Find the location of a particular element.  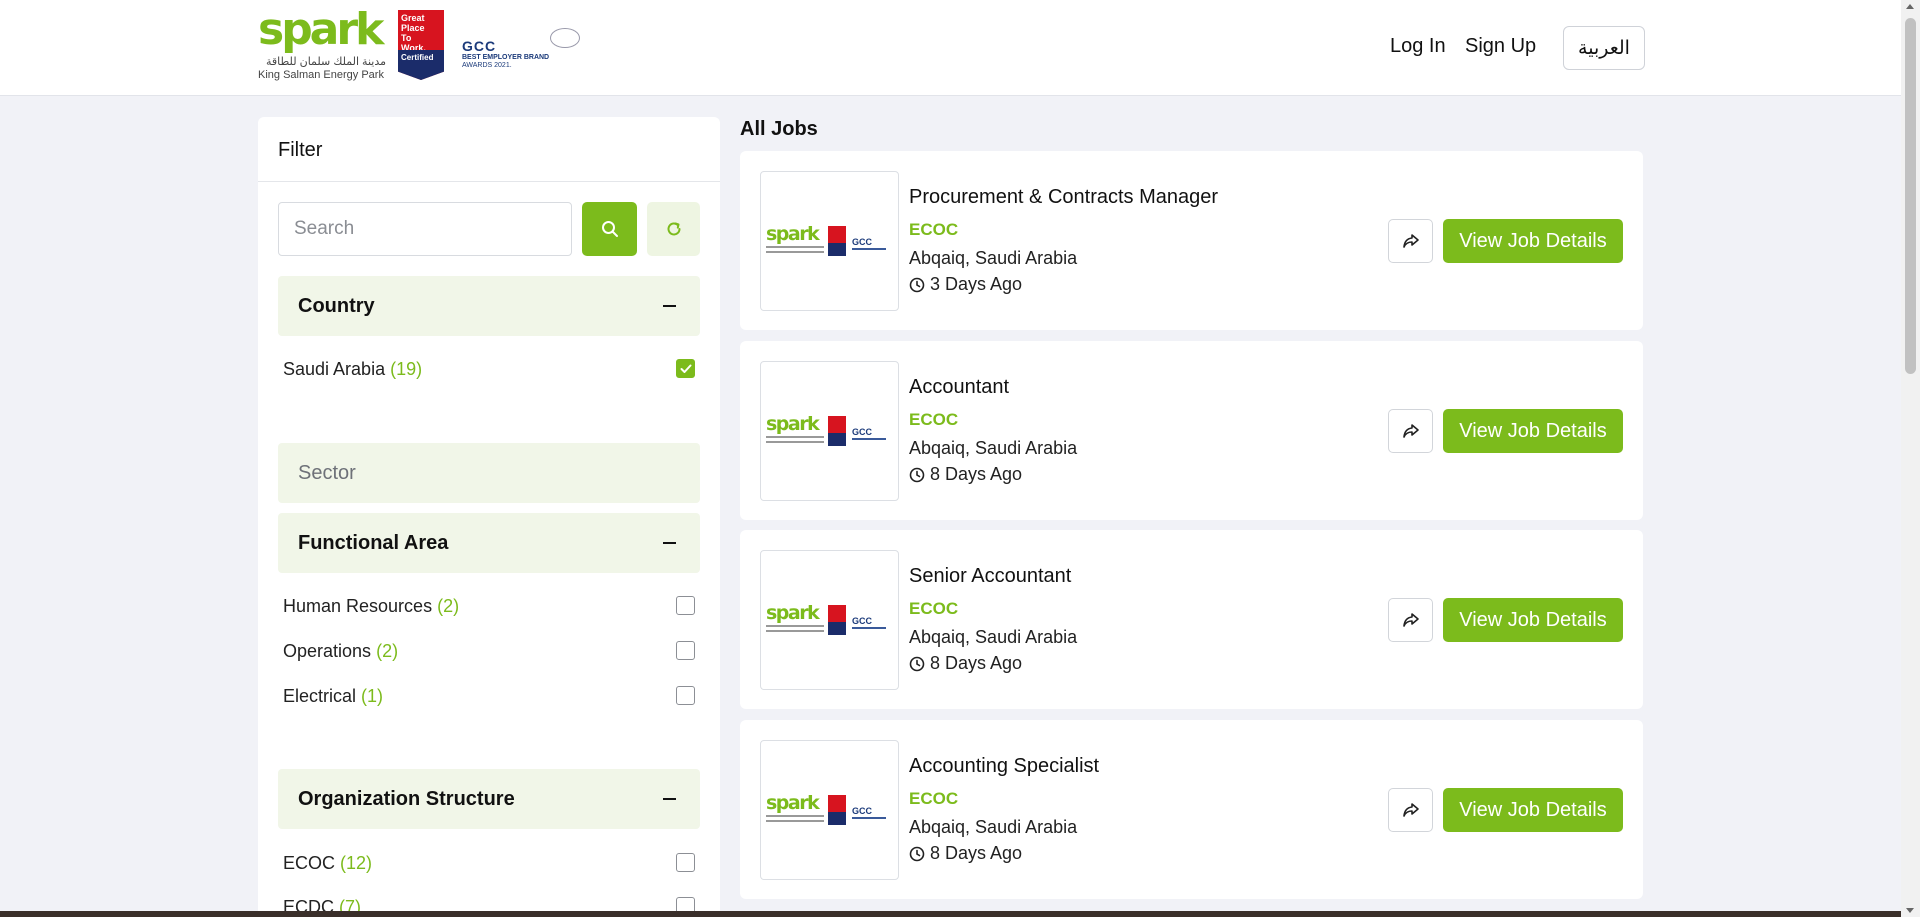

great-place-to-work-badge: Great Place To Work. Certified is located at coordinates (421, 45).